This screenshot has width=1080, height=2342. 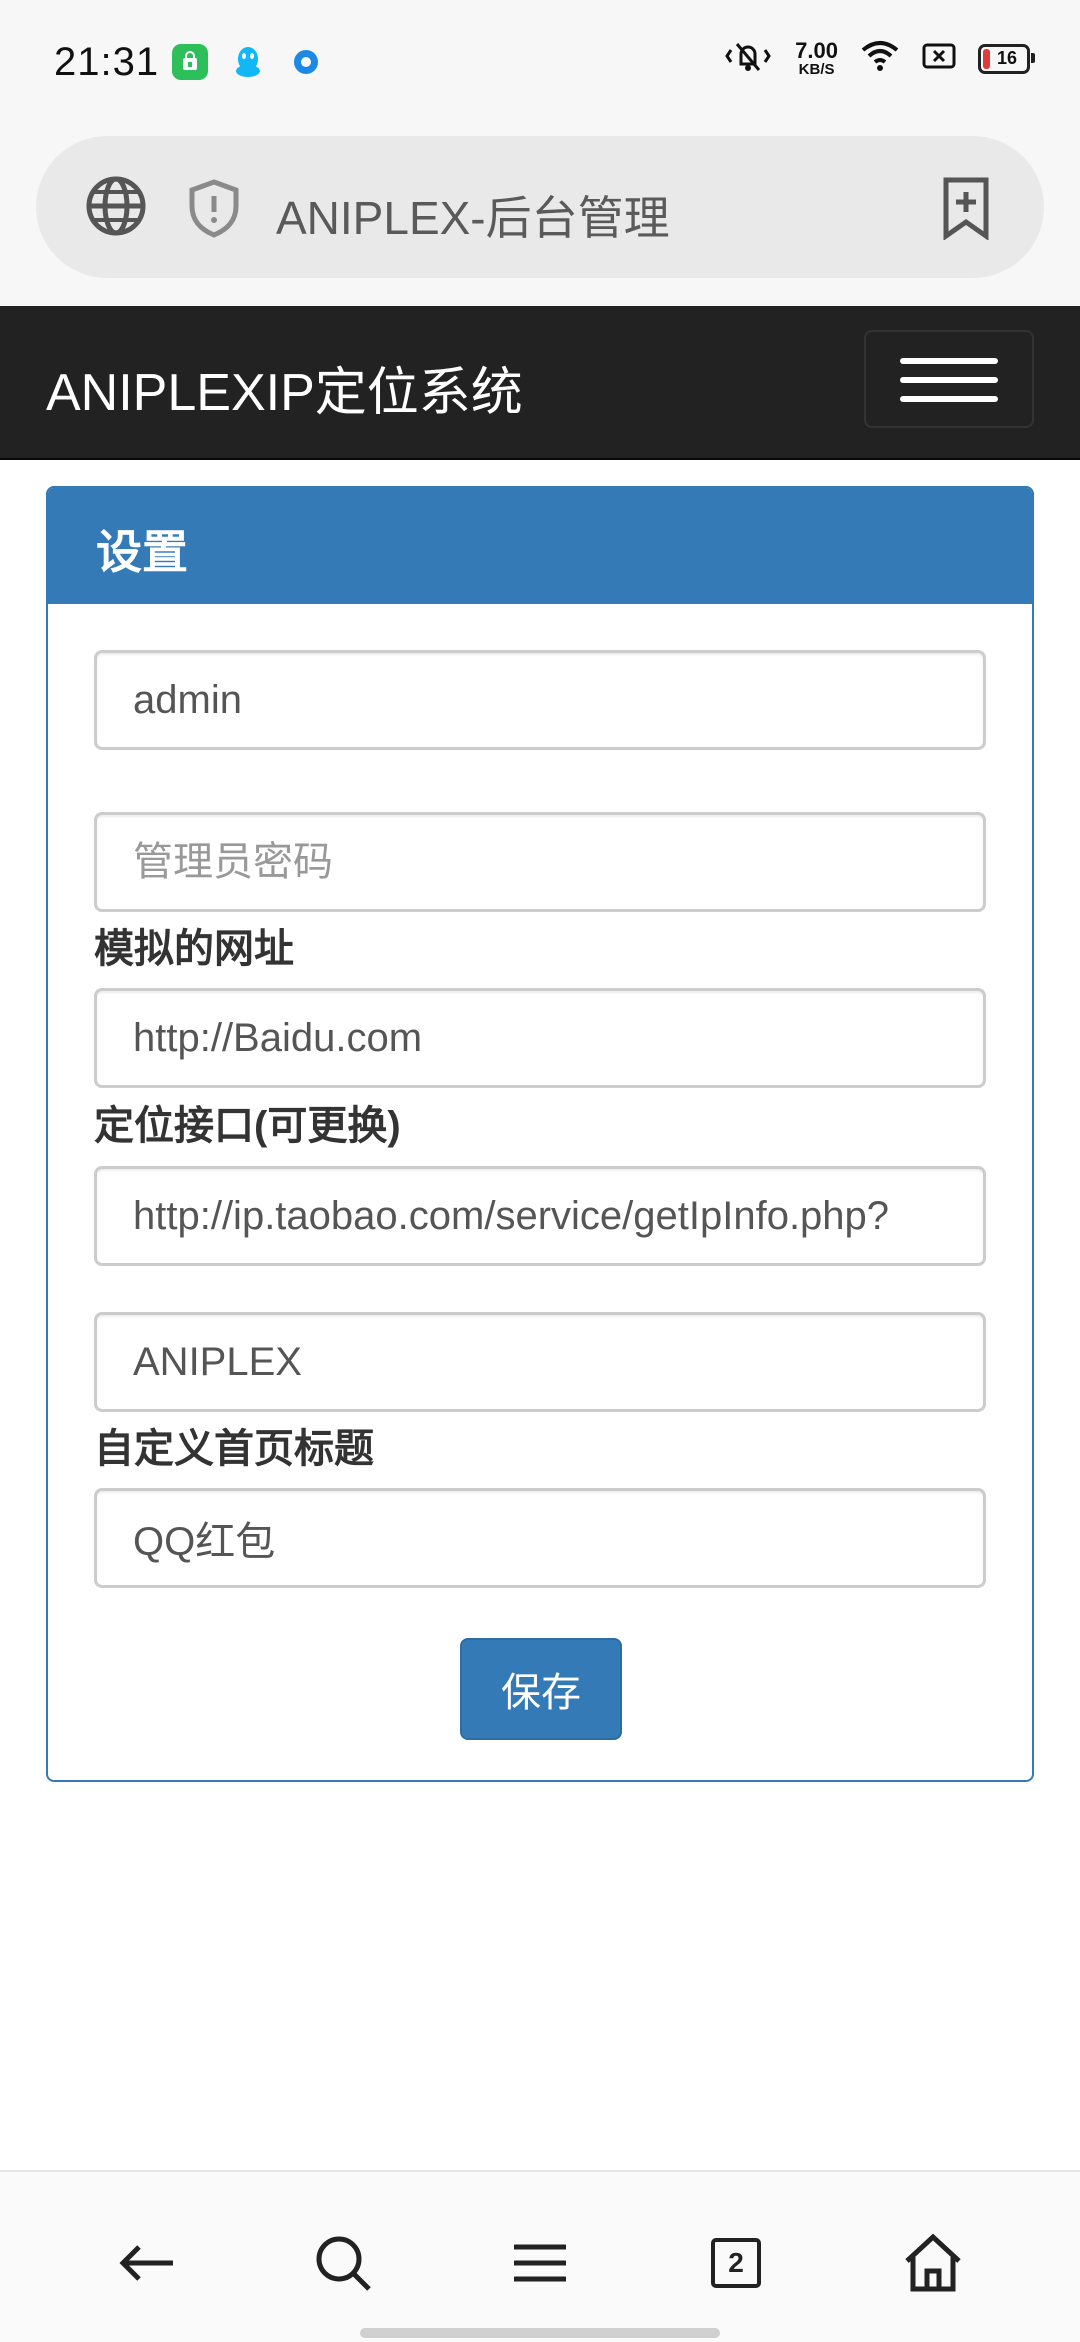 I want to click on search-icon, so click(x=343, y=2263).